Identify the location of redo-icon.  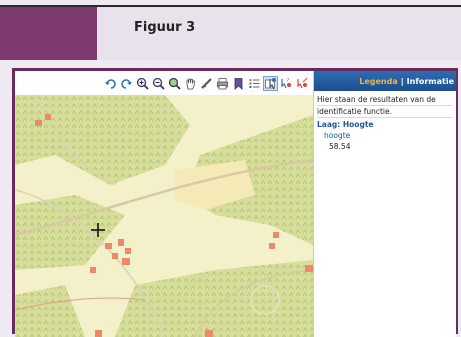
(126, 83).